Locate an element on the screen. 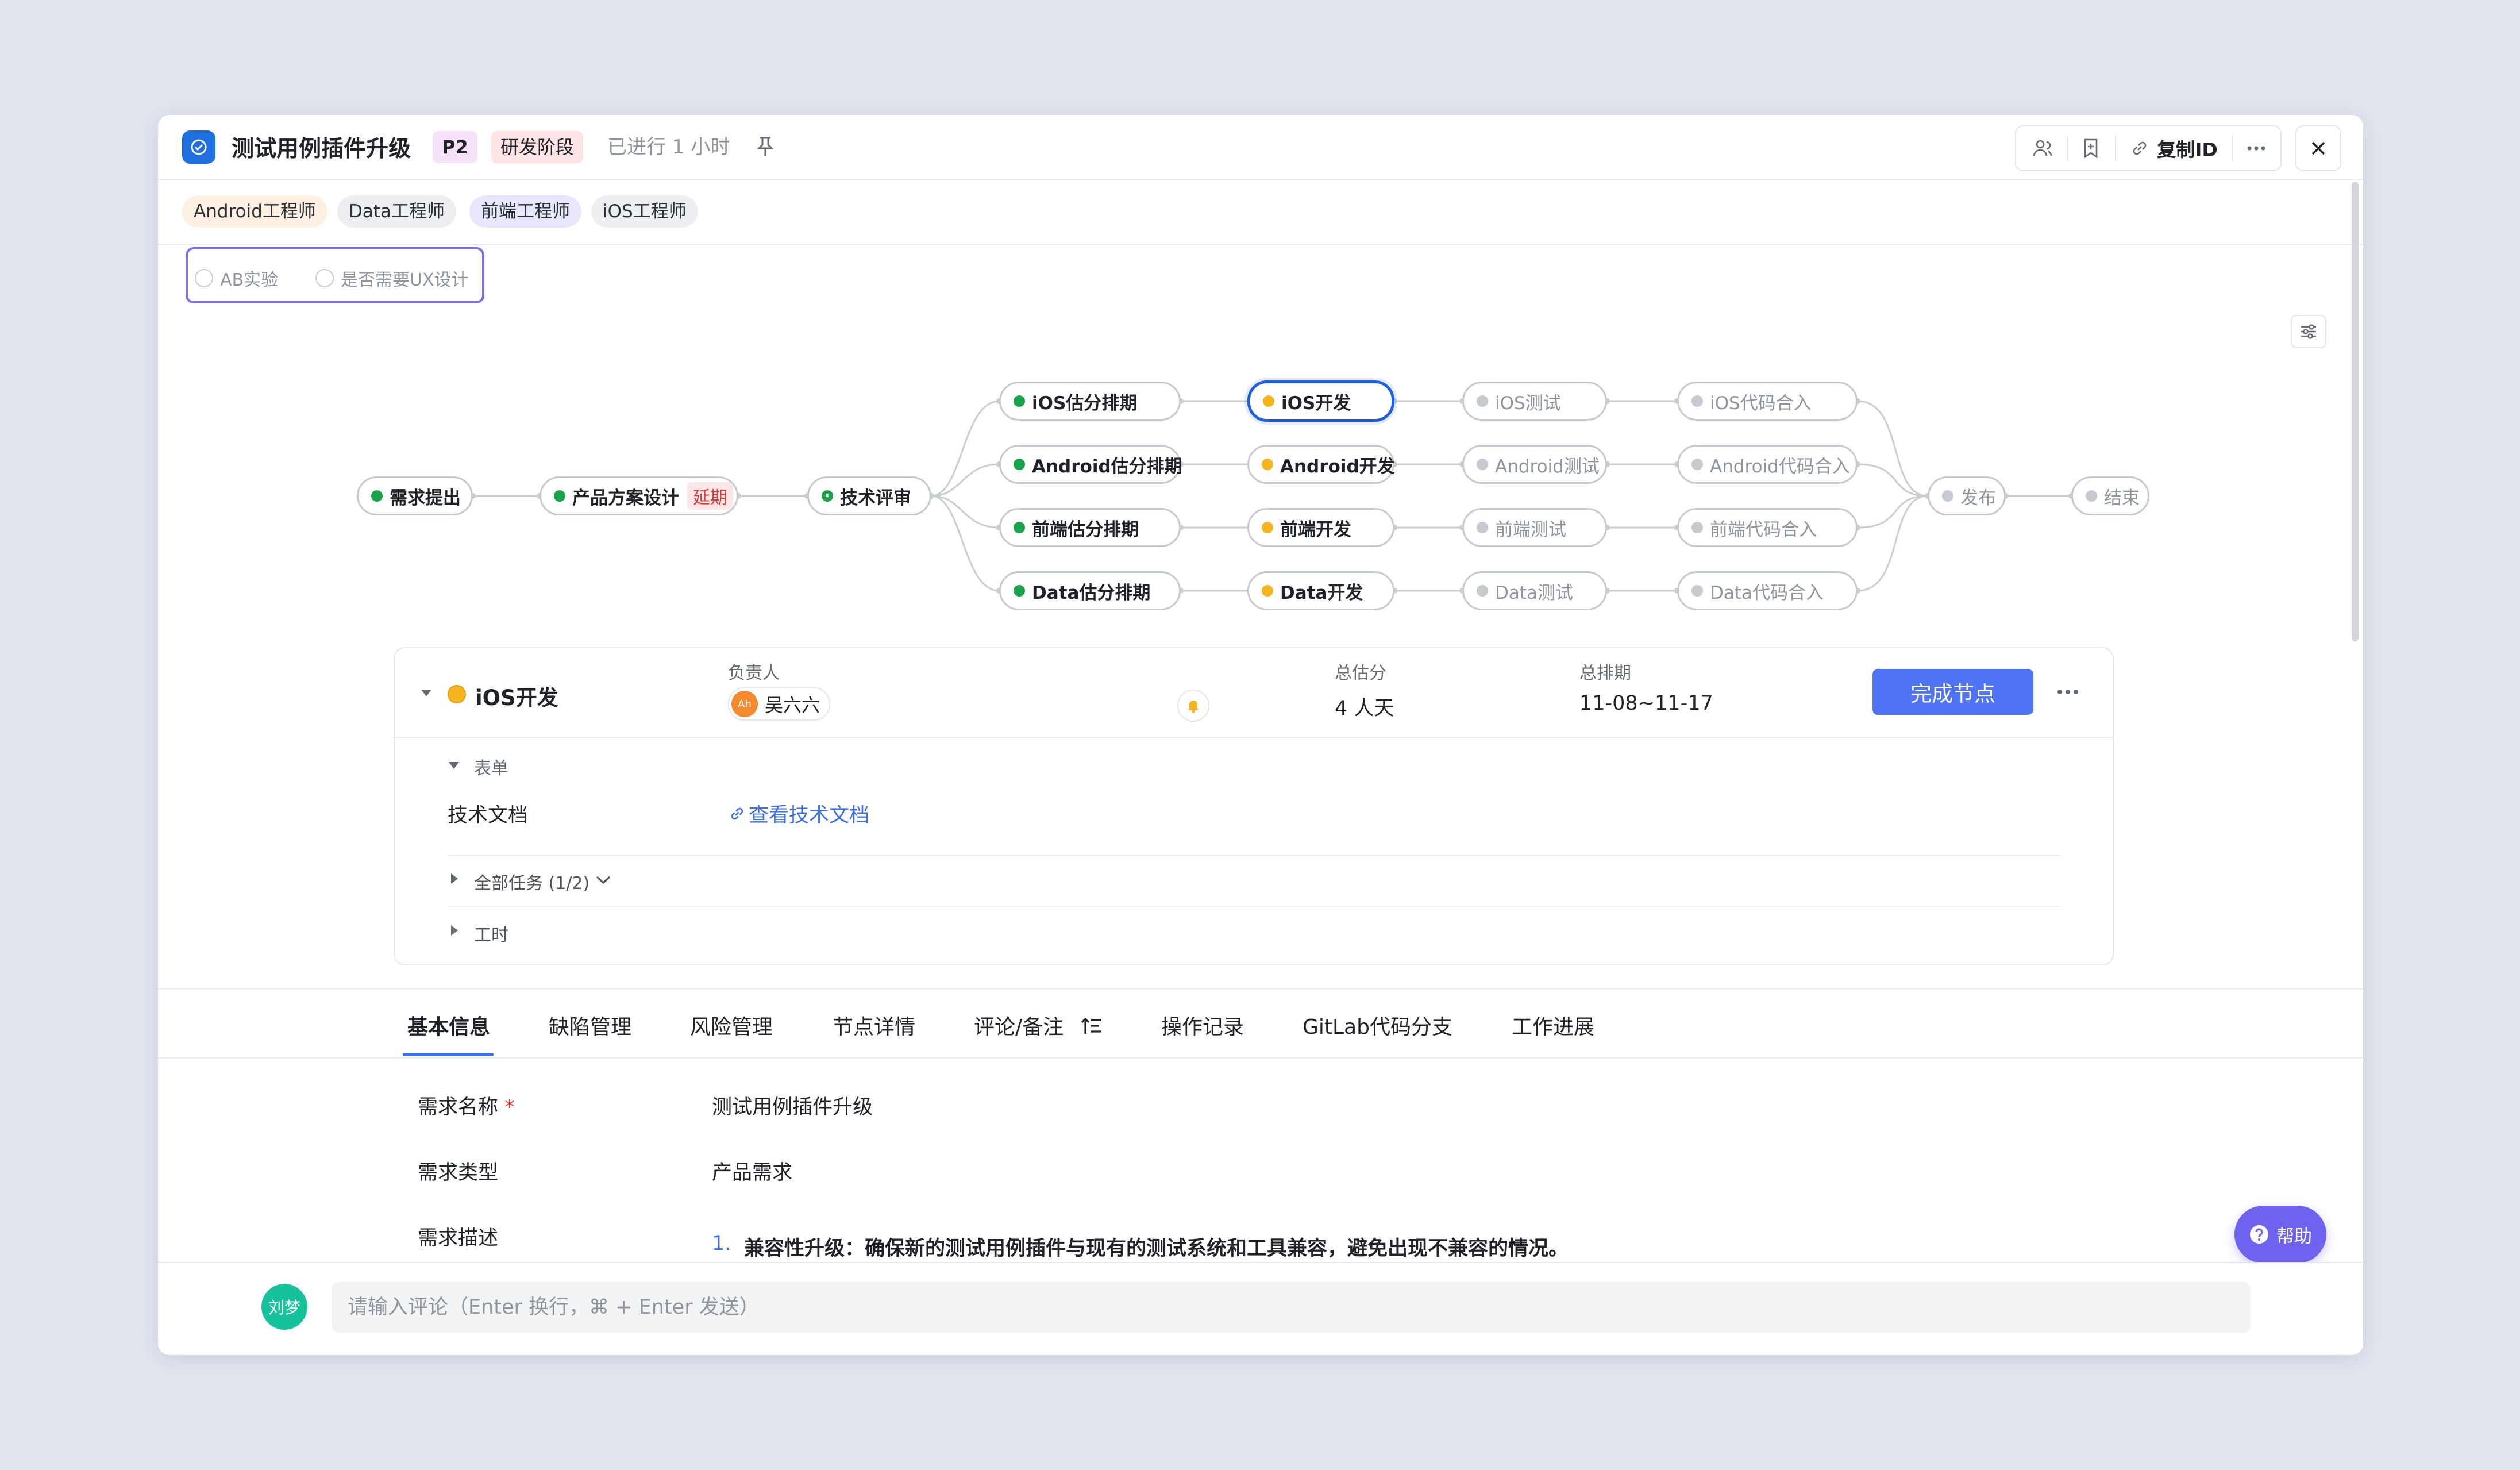  delay-badge: 延期 is located at coordinates (710, 496).